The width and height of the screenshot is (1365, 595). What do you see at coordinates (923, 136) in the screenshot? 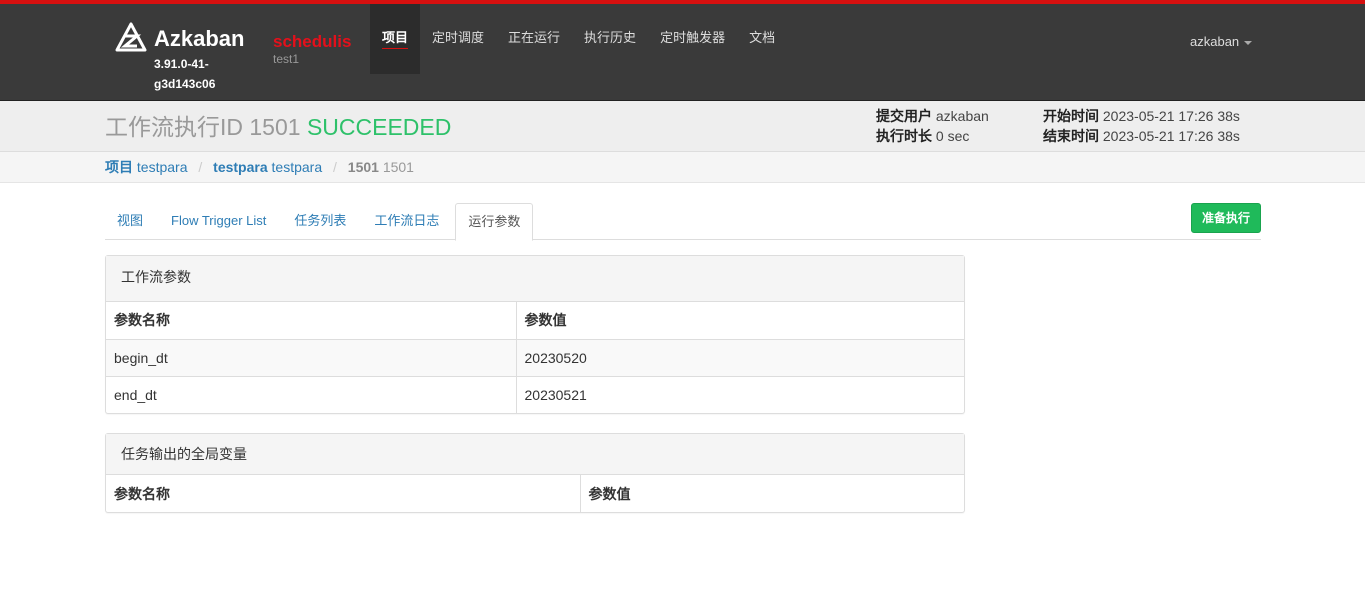
I see `duration: 执行时长 0 sec` at bounding box center [923, 136].